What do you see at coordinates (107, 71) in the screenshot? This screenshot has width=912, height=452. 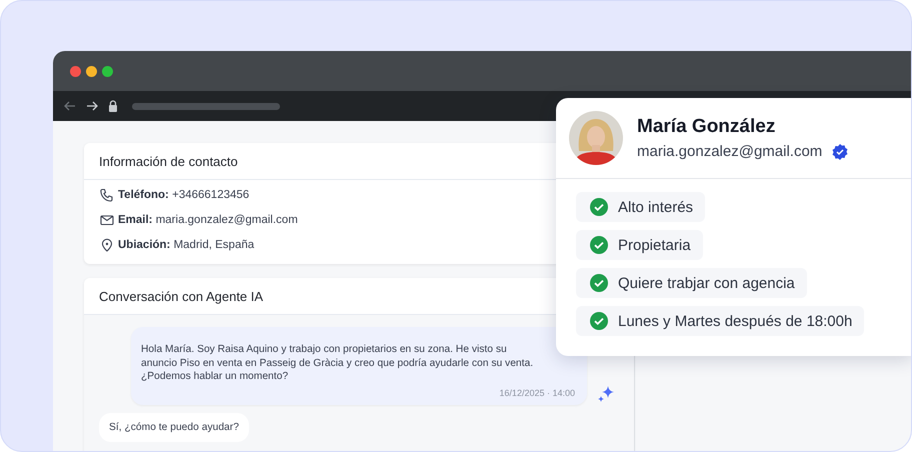 I see `maximize-dot-icon` at bounding box center [107, 71].